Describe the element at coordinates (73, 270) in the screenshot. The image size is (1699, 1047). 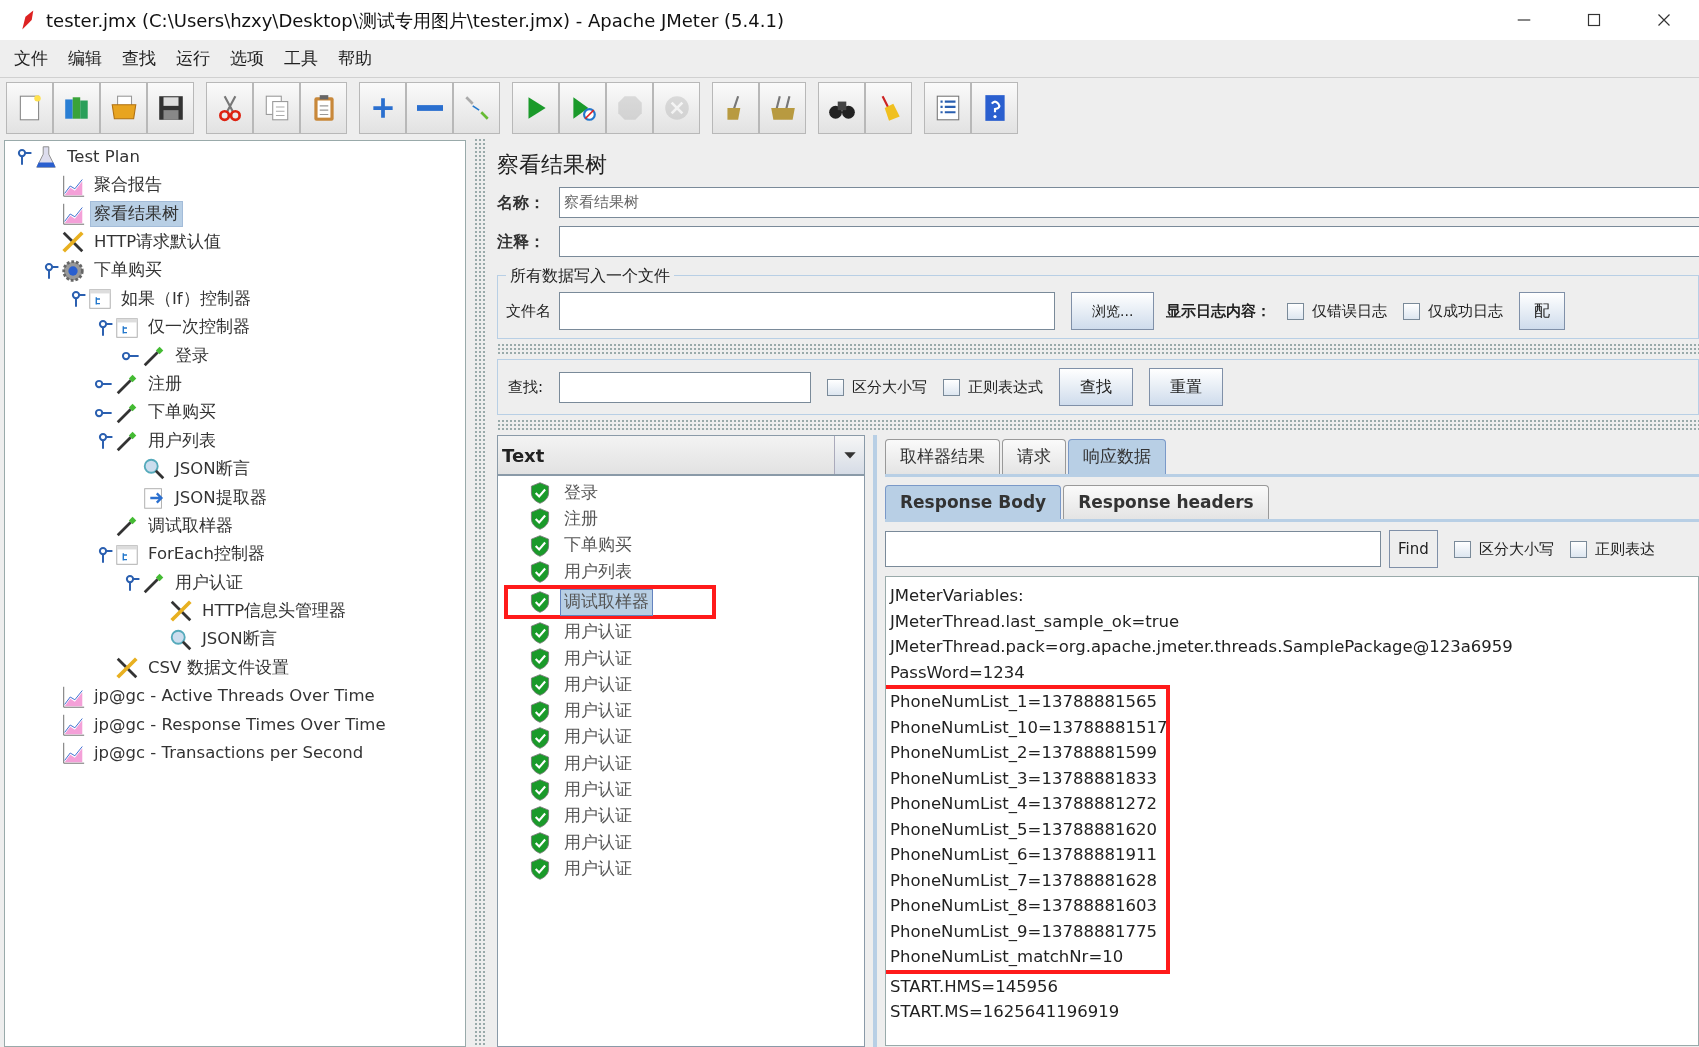
I see `gear-icon` at that location.